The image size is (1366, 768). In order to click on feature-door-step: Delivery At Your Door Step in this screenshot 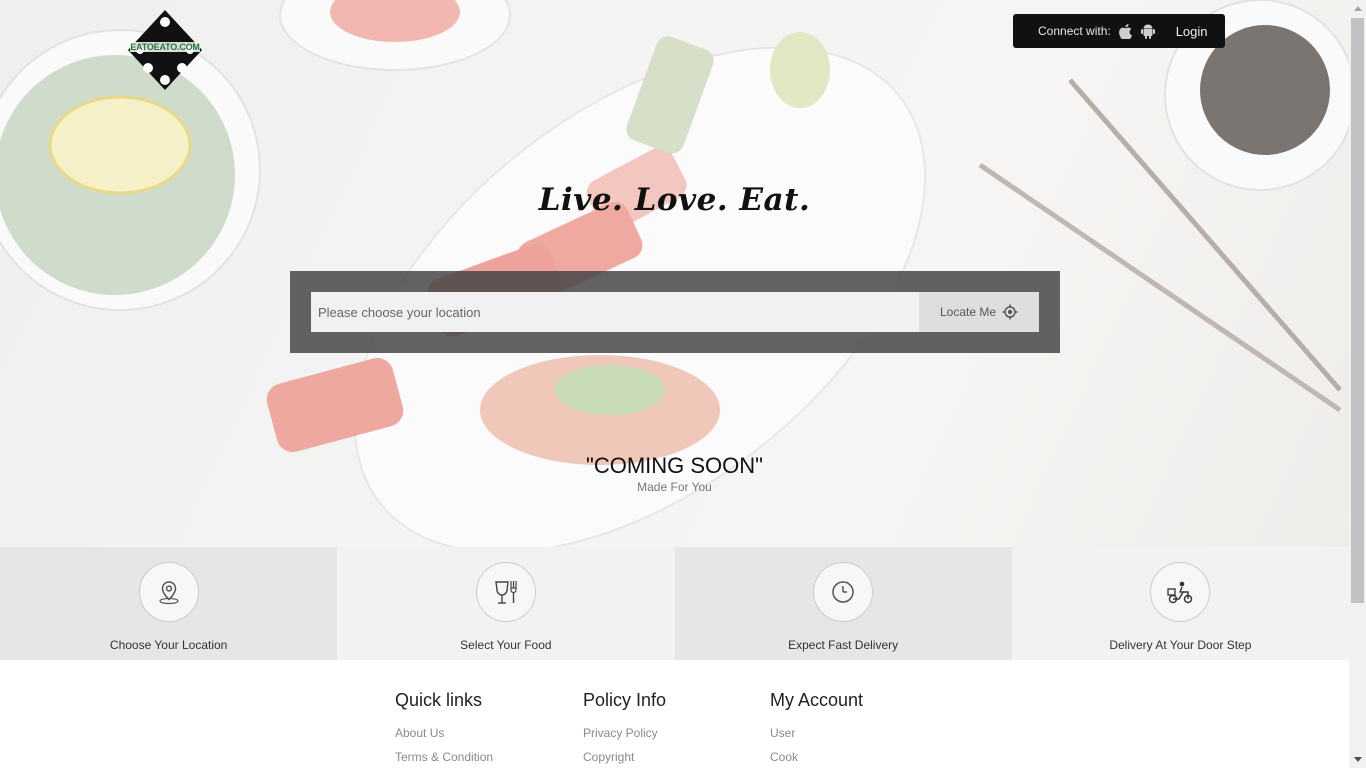, I will do `click(1180, 603)`.